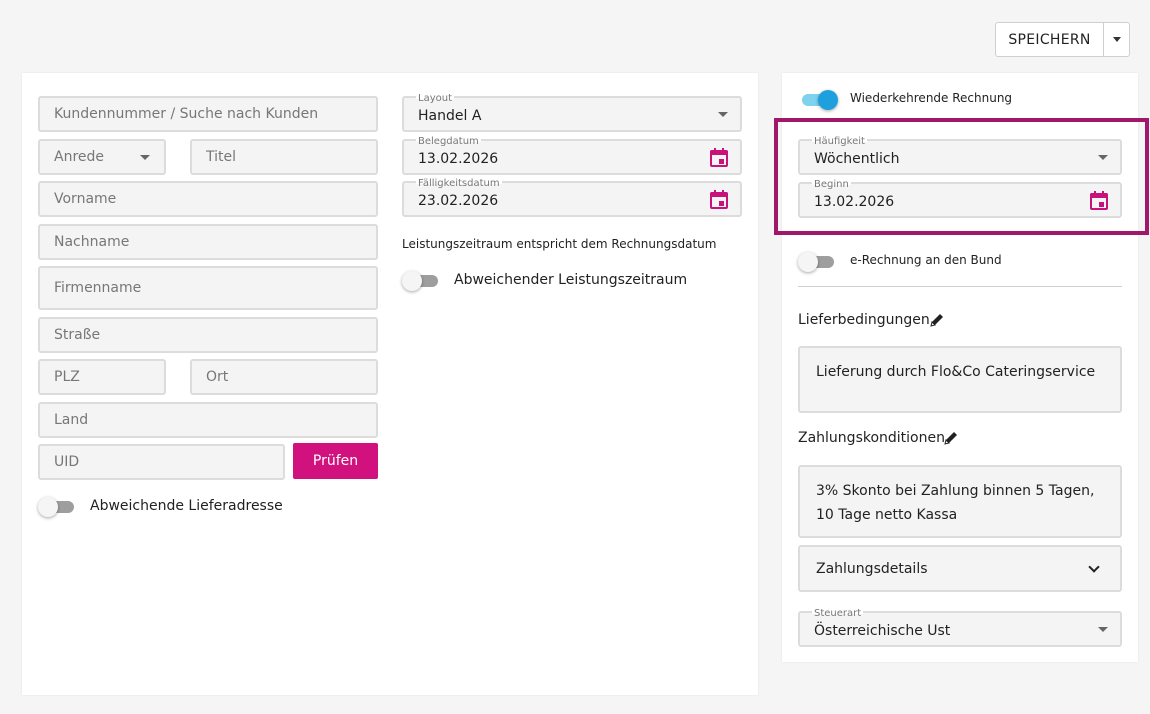  I want to click on section-divider, so click(960, 286).